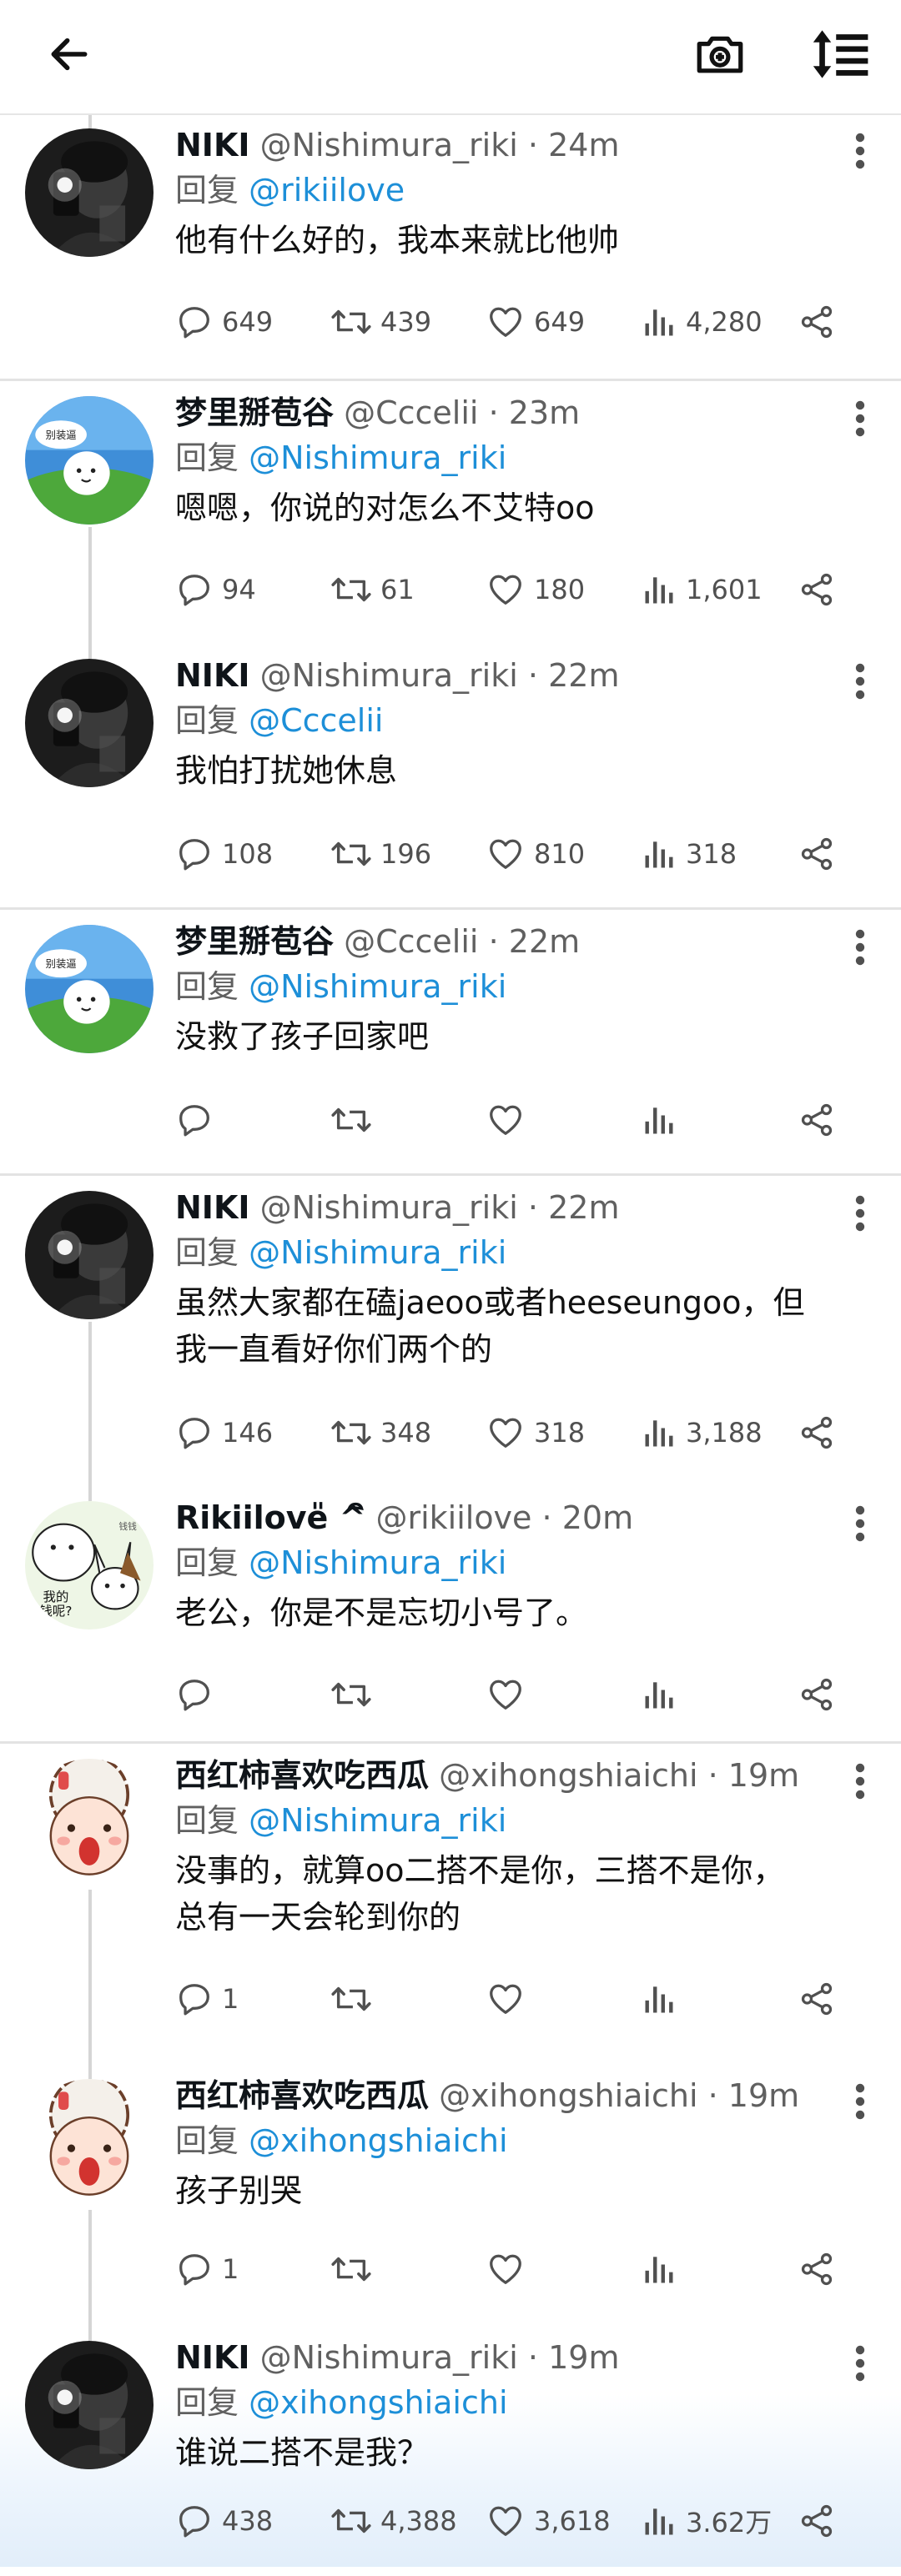 This screenshot has height=2576, width=901. What do you see at coordinates (536, 322) in the screenshot?
I see `like-button: 649` at bounding box center [536, 322].